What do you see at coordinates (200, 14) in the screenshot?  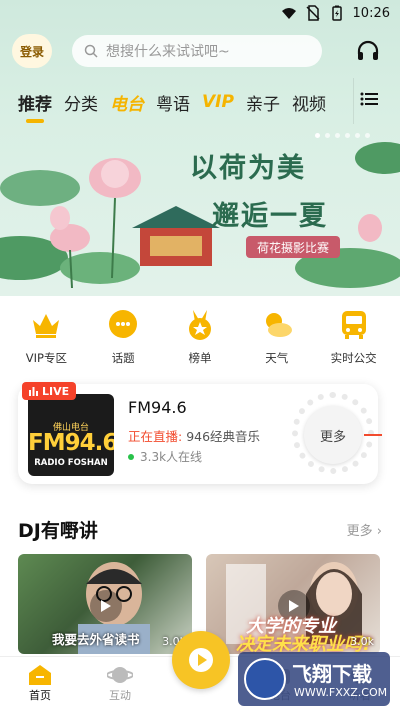 I see `status-bar: 10:26` at bounding box center [200, 14].